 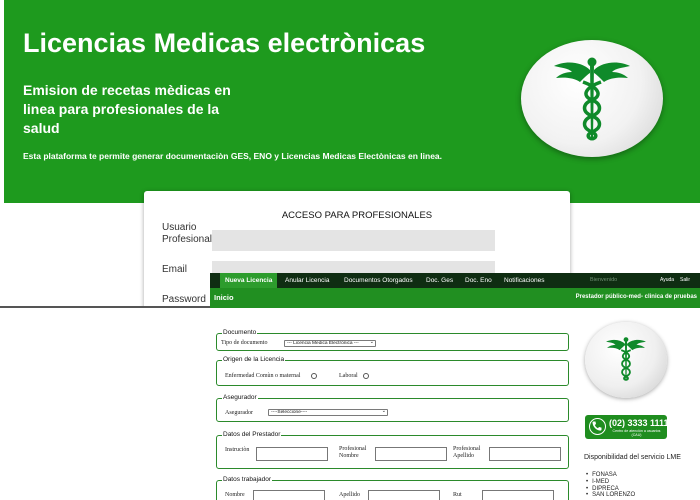 What do you see at coordinates (235, 495) in the screenshot?
I see `trabajador-nombre-label: Nombre` at bounding box center [235, 495].